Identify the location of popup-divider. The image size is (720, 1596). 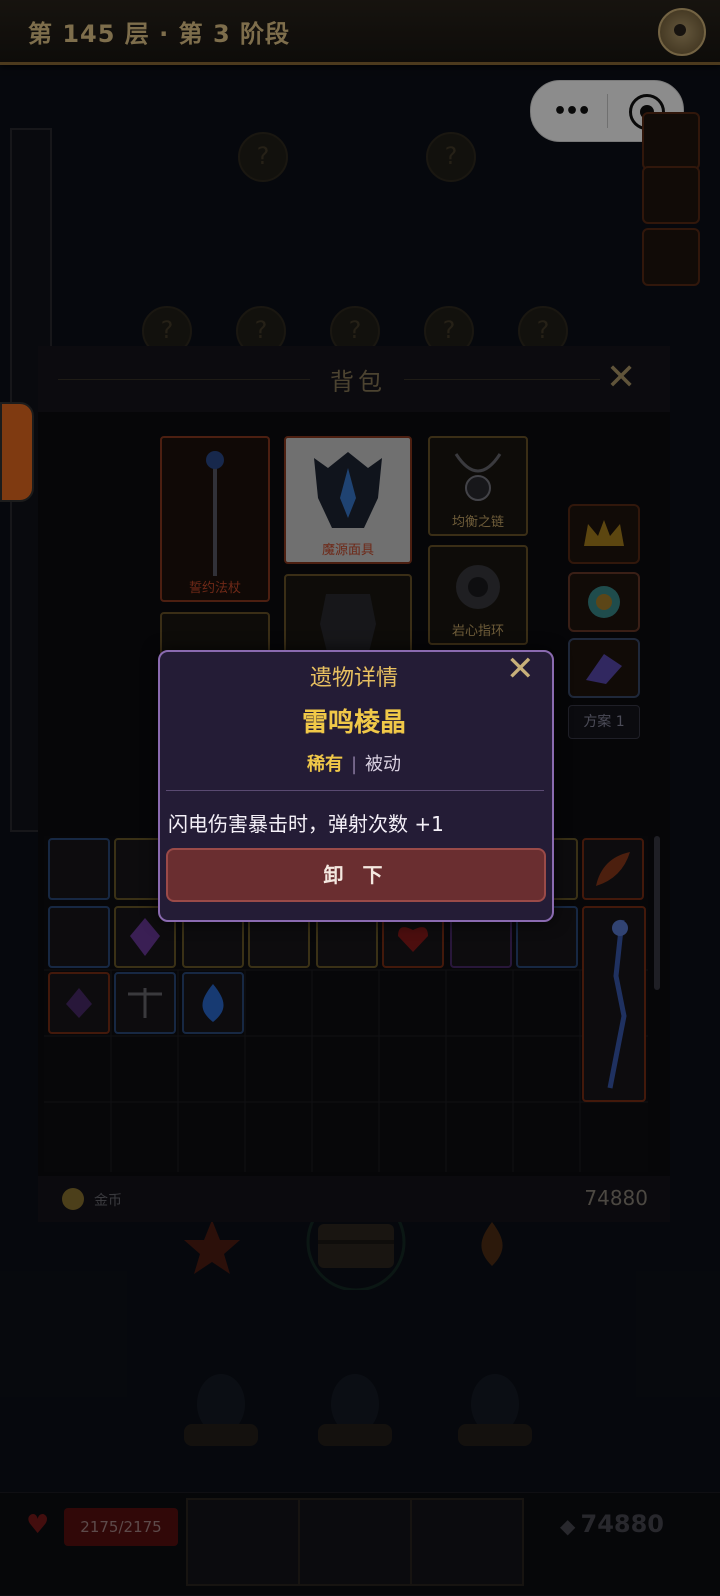
(355, 790).